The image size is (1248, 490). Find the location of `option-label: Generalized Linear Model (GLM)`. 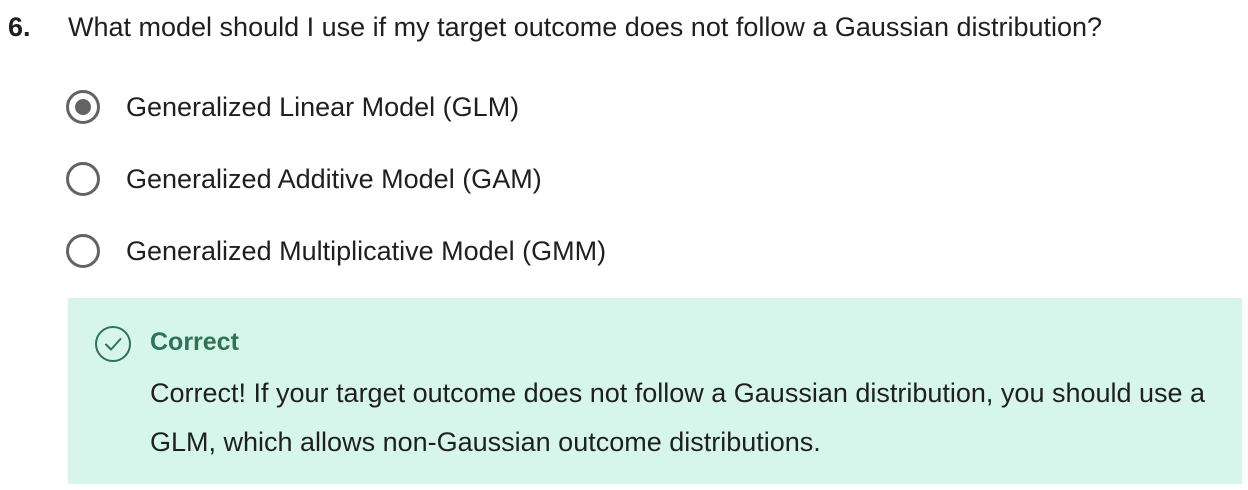

option-label: Generalized Linear Model (GLM) is located at coordinates (323, 107).